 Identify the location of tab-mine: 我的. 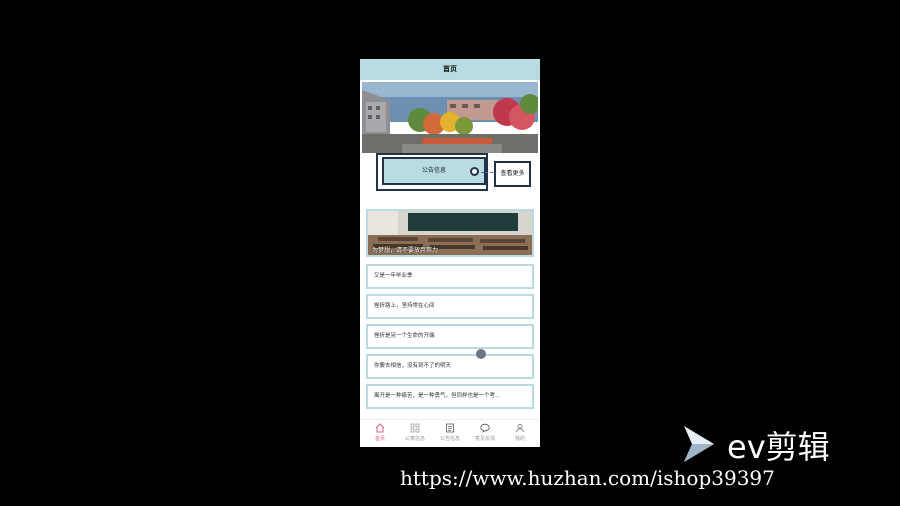
(520, 433).